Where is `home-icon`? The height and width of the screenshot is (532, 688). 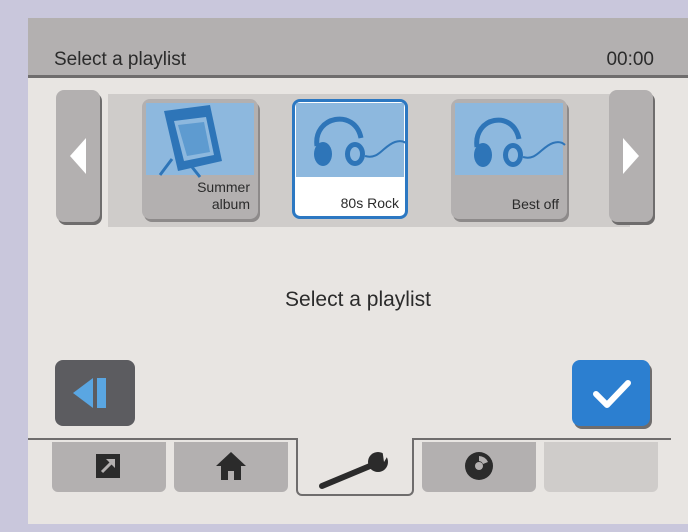 home-icon is located at coordinates (231, 466).